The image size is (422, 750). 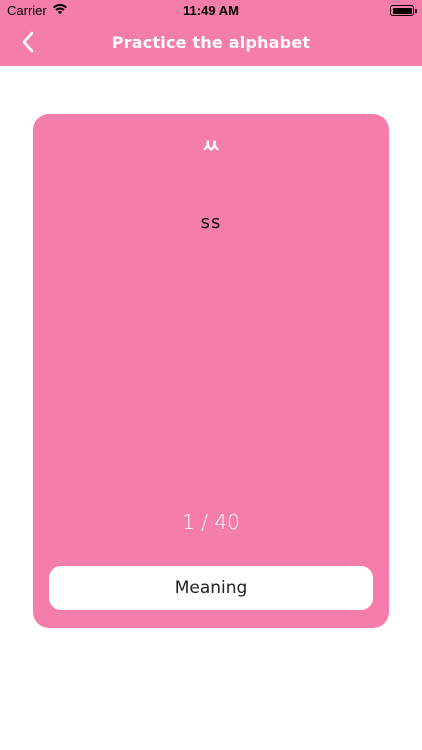 I want to click on page-title: Practice the alphabet, so click(x=211, y=42).